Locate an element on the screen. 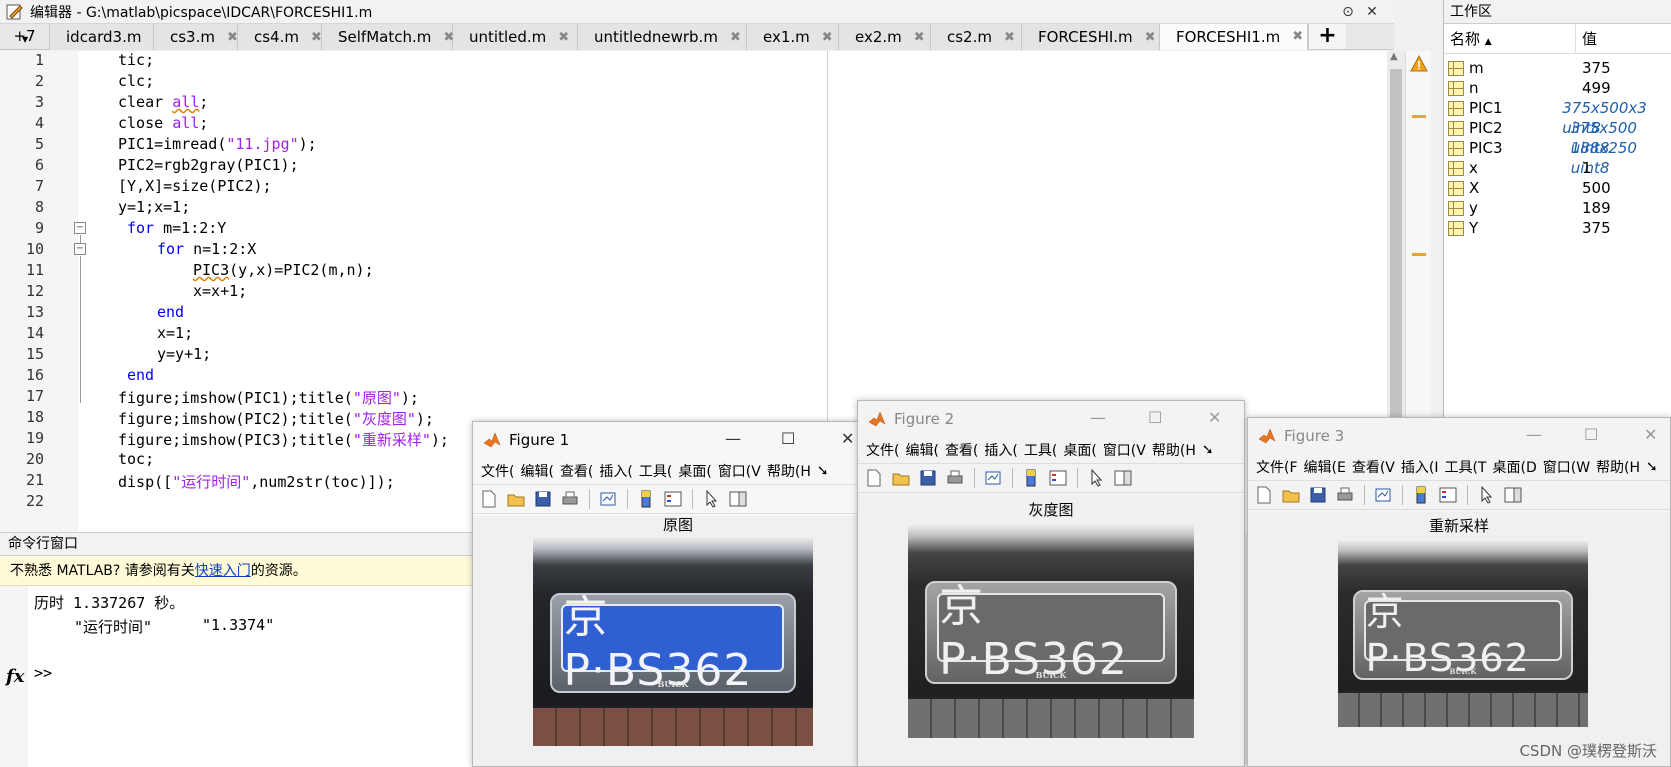 The width and height of the screenshot is (1671, 767). workspace-row: PIC2 375x500 uint8 is located at coordinates (1557, 137).